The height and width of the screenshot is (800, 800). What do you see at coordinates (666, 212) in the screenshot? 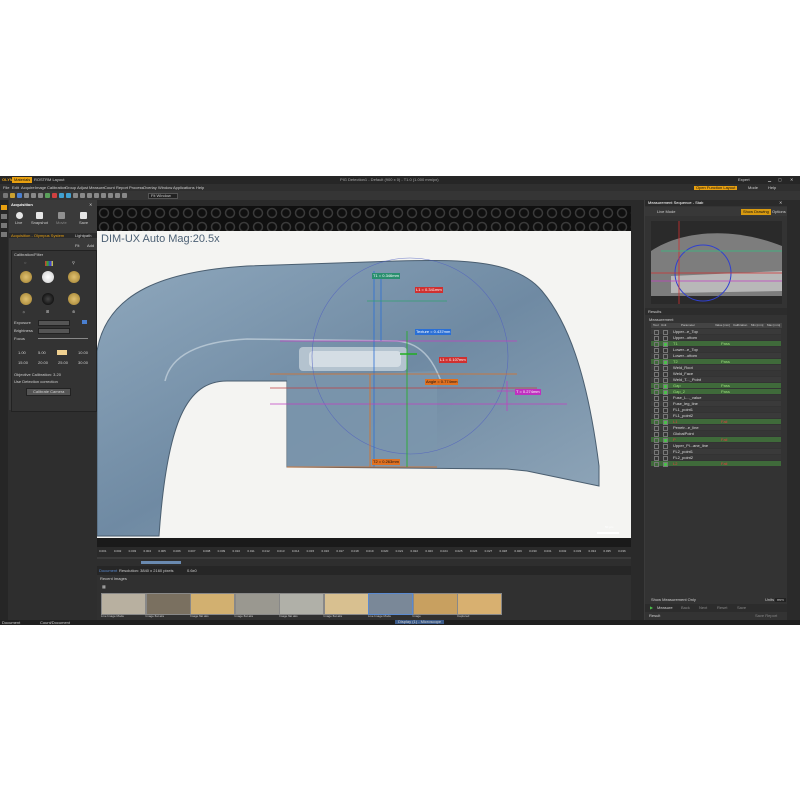
I see `live-mode-select: Live Mode` at bounding box center [666, 212].